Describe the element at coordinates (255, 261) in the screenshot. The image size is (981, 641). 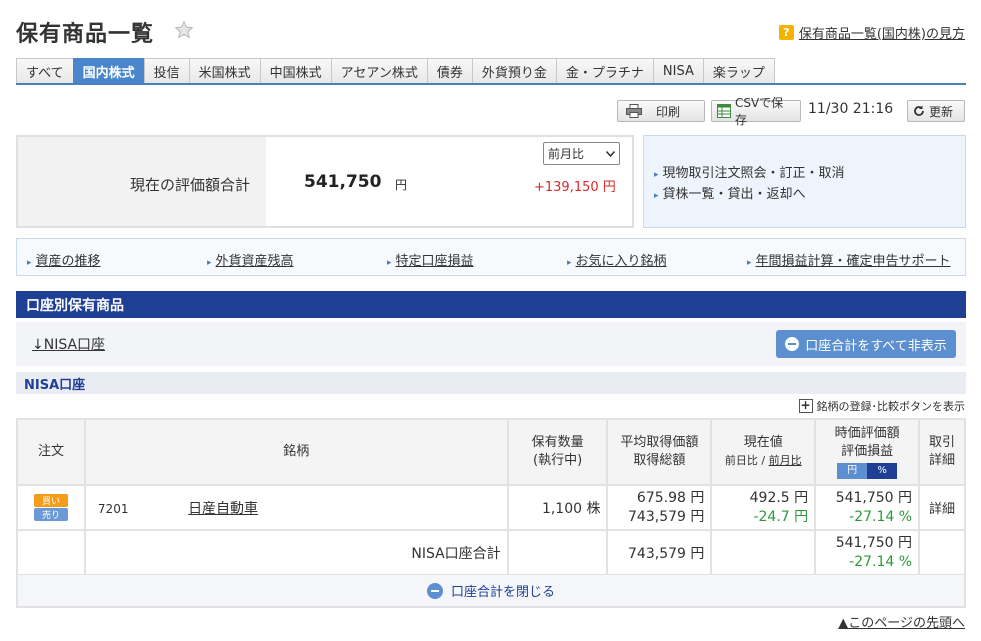
I see `fx-balance-label: 外貨資産残高` at that location.